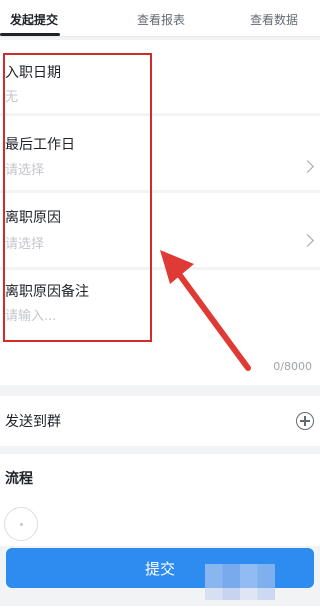  I want to click on tab-data: 查看数据, so click(274, 19).